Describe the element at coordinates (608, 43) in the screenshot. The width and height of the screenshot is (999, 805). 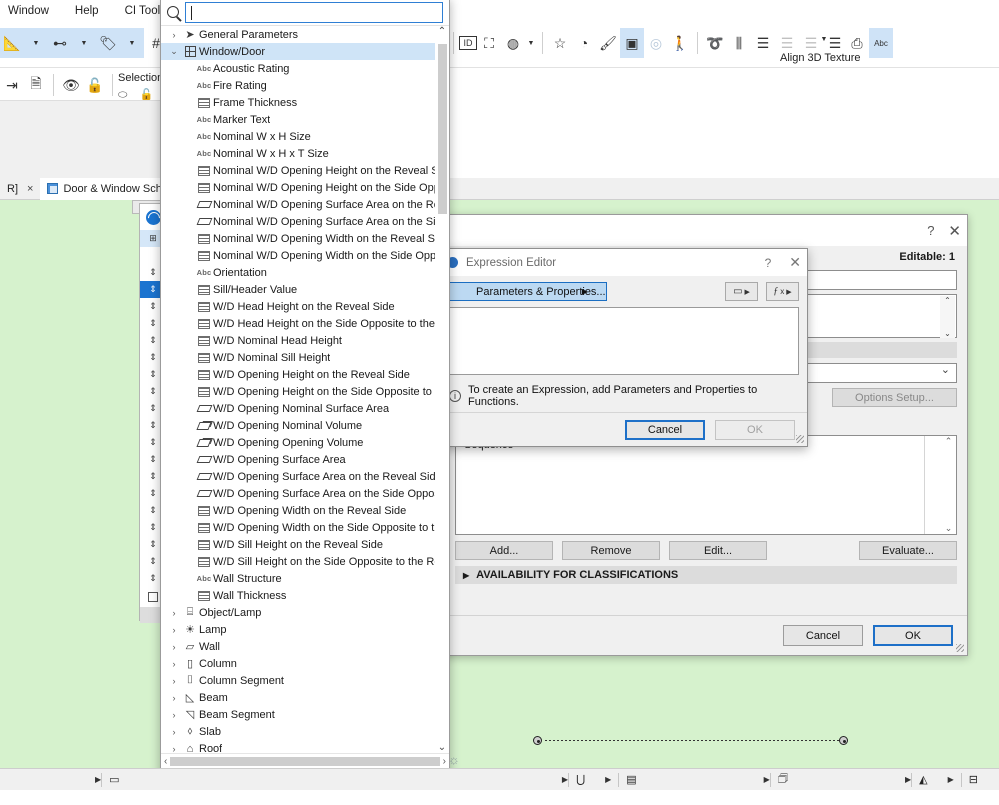
I see `brush-icon: 🖌` at that location.